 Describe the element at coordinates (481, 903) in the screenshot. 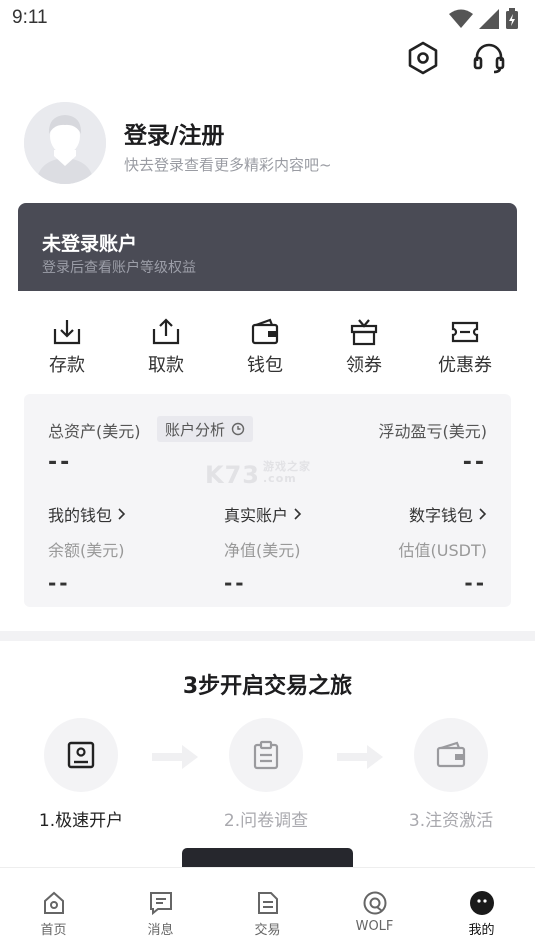

I see `profile-icon` at that location.